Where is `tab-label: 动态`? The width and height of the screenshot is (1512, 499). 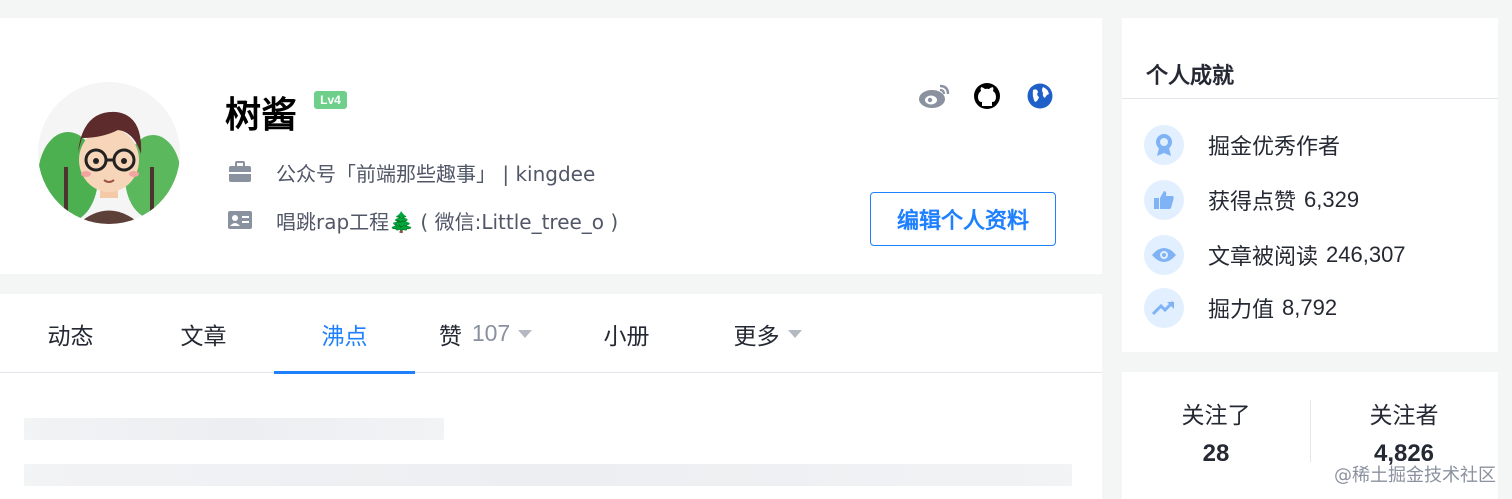
tab-label: 动态 is located at coordinates (70, 336).